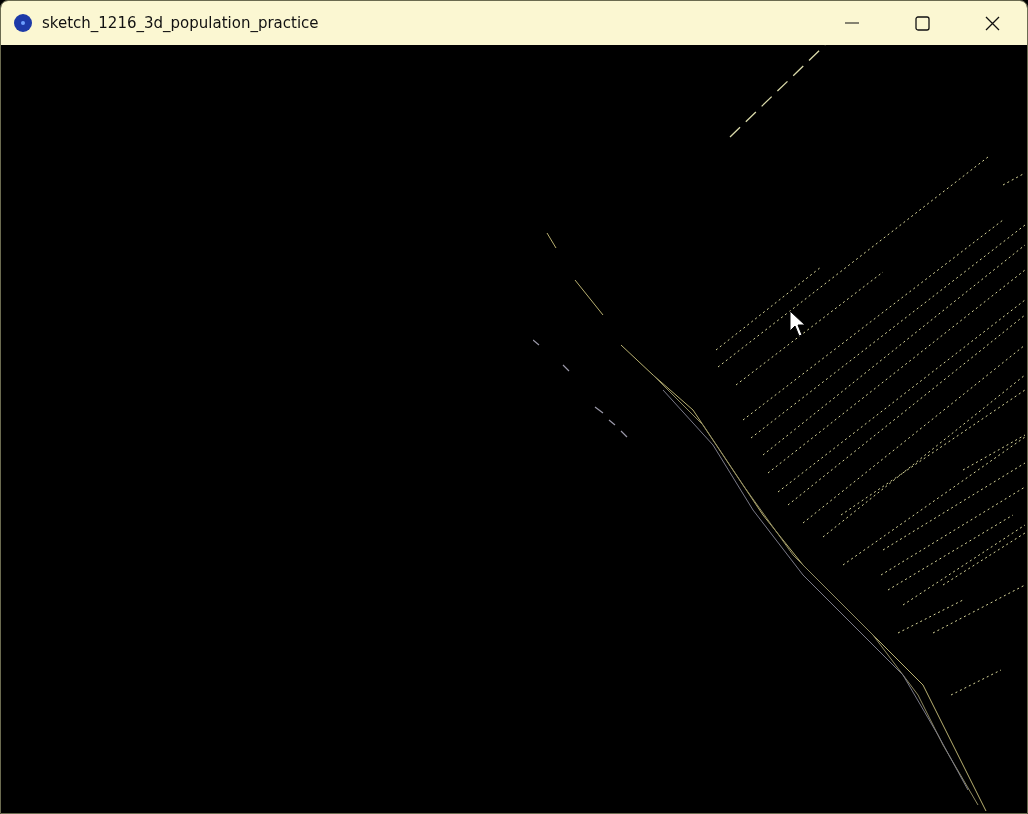  I want to click on app-icon, so click(23, 23).